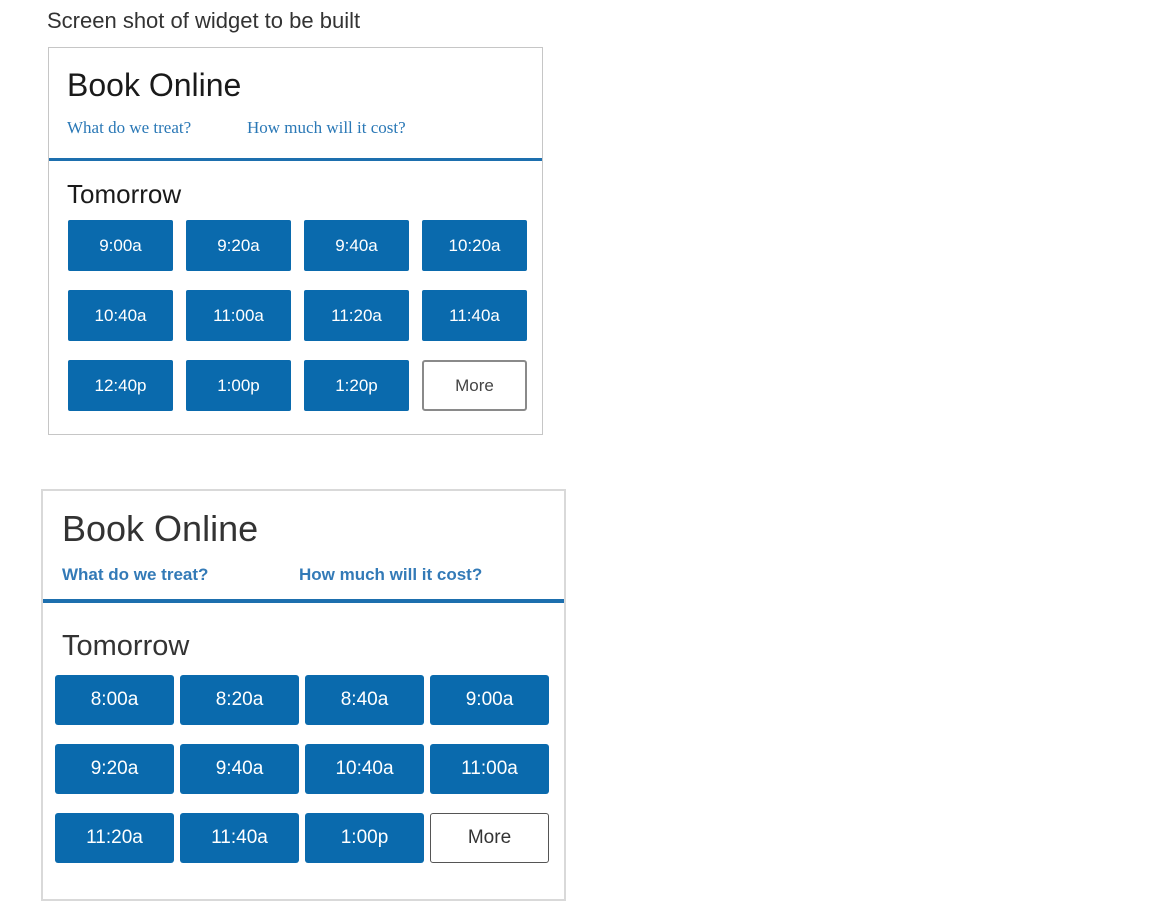 Image resolution: width=1152 pixels, height=907 pixels. I want to click on time-slot-button: 8:00a, so click(114, 700).